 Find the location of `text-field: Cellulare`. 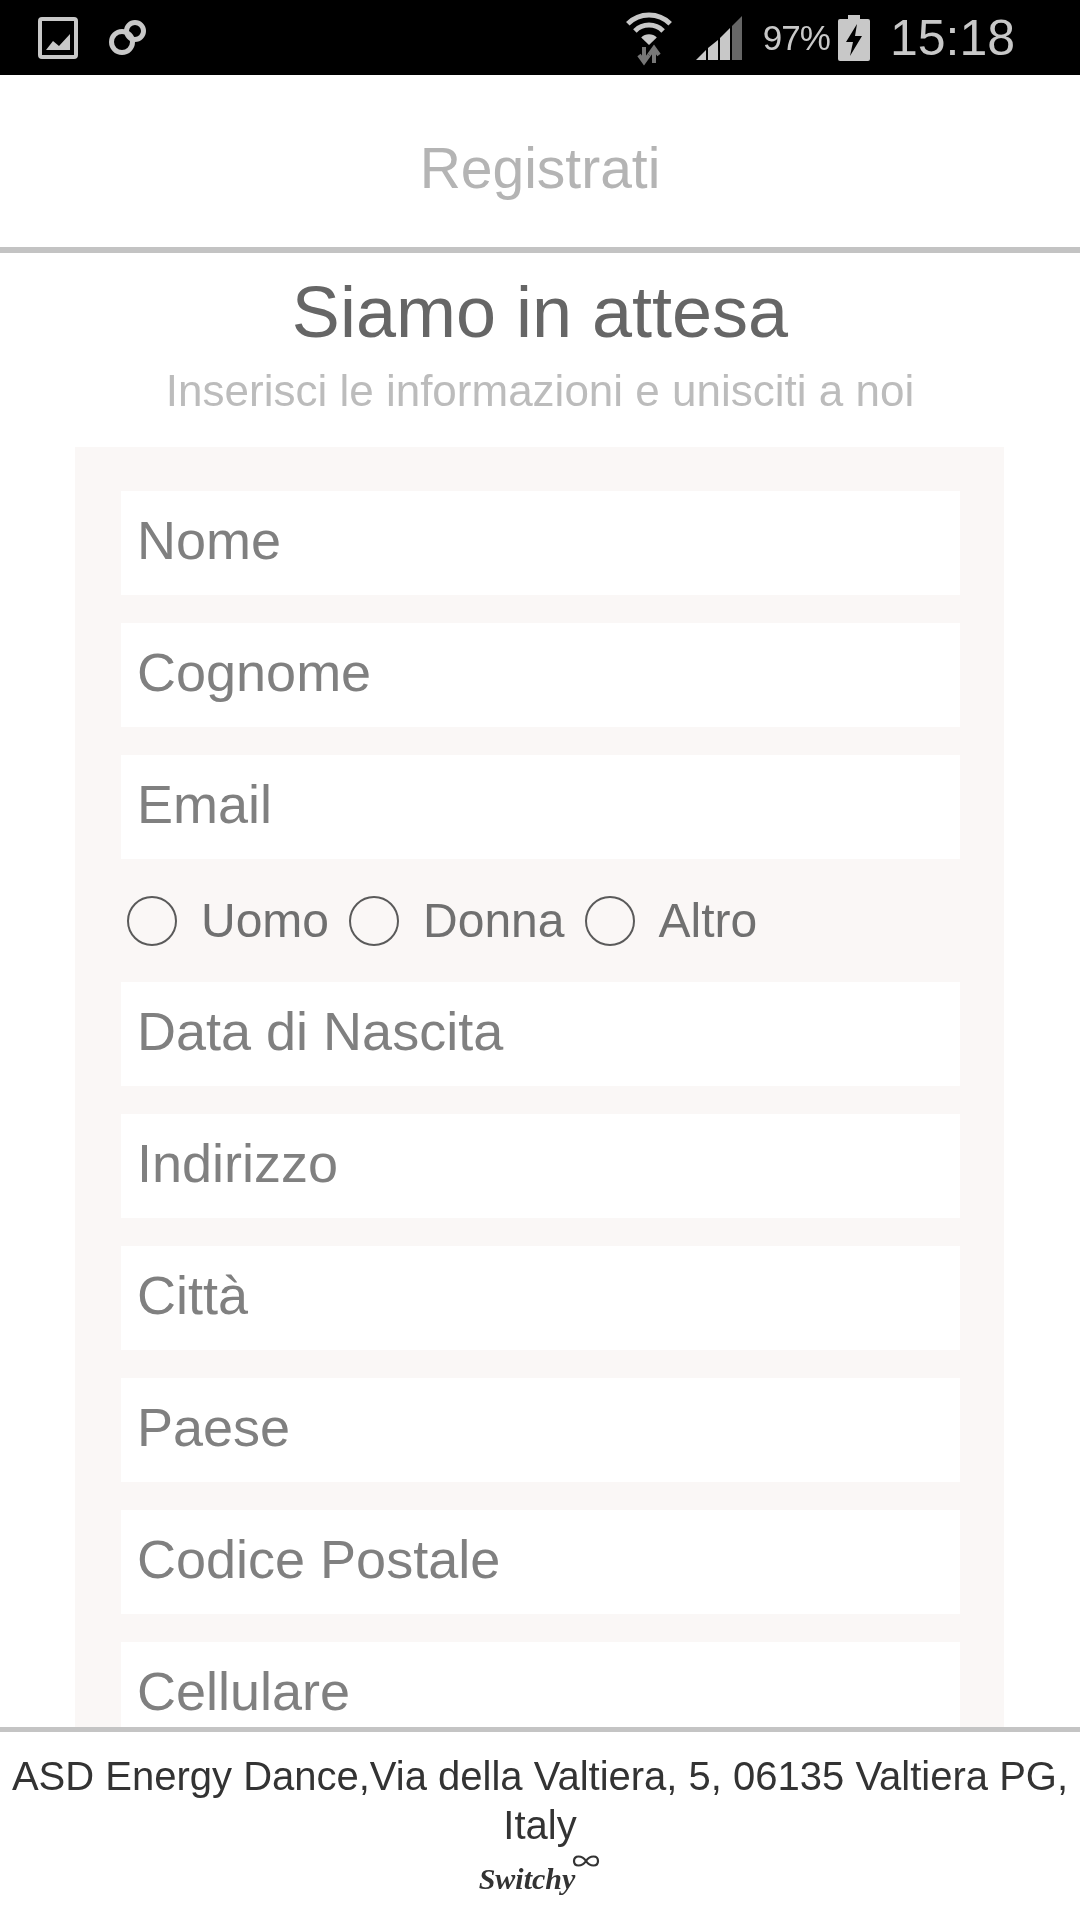

text-field: Cellulare is located at coordinates (540, 1684).